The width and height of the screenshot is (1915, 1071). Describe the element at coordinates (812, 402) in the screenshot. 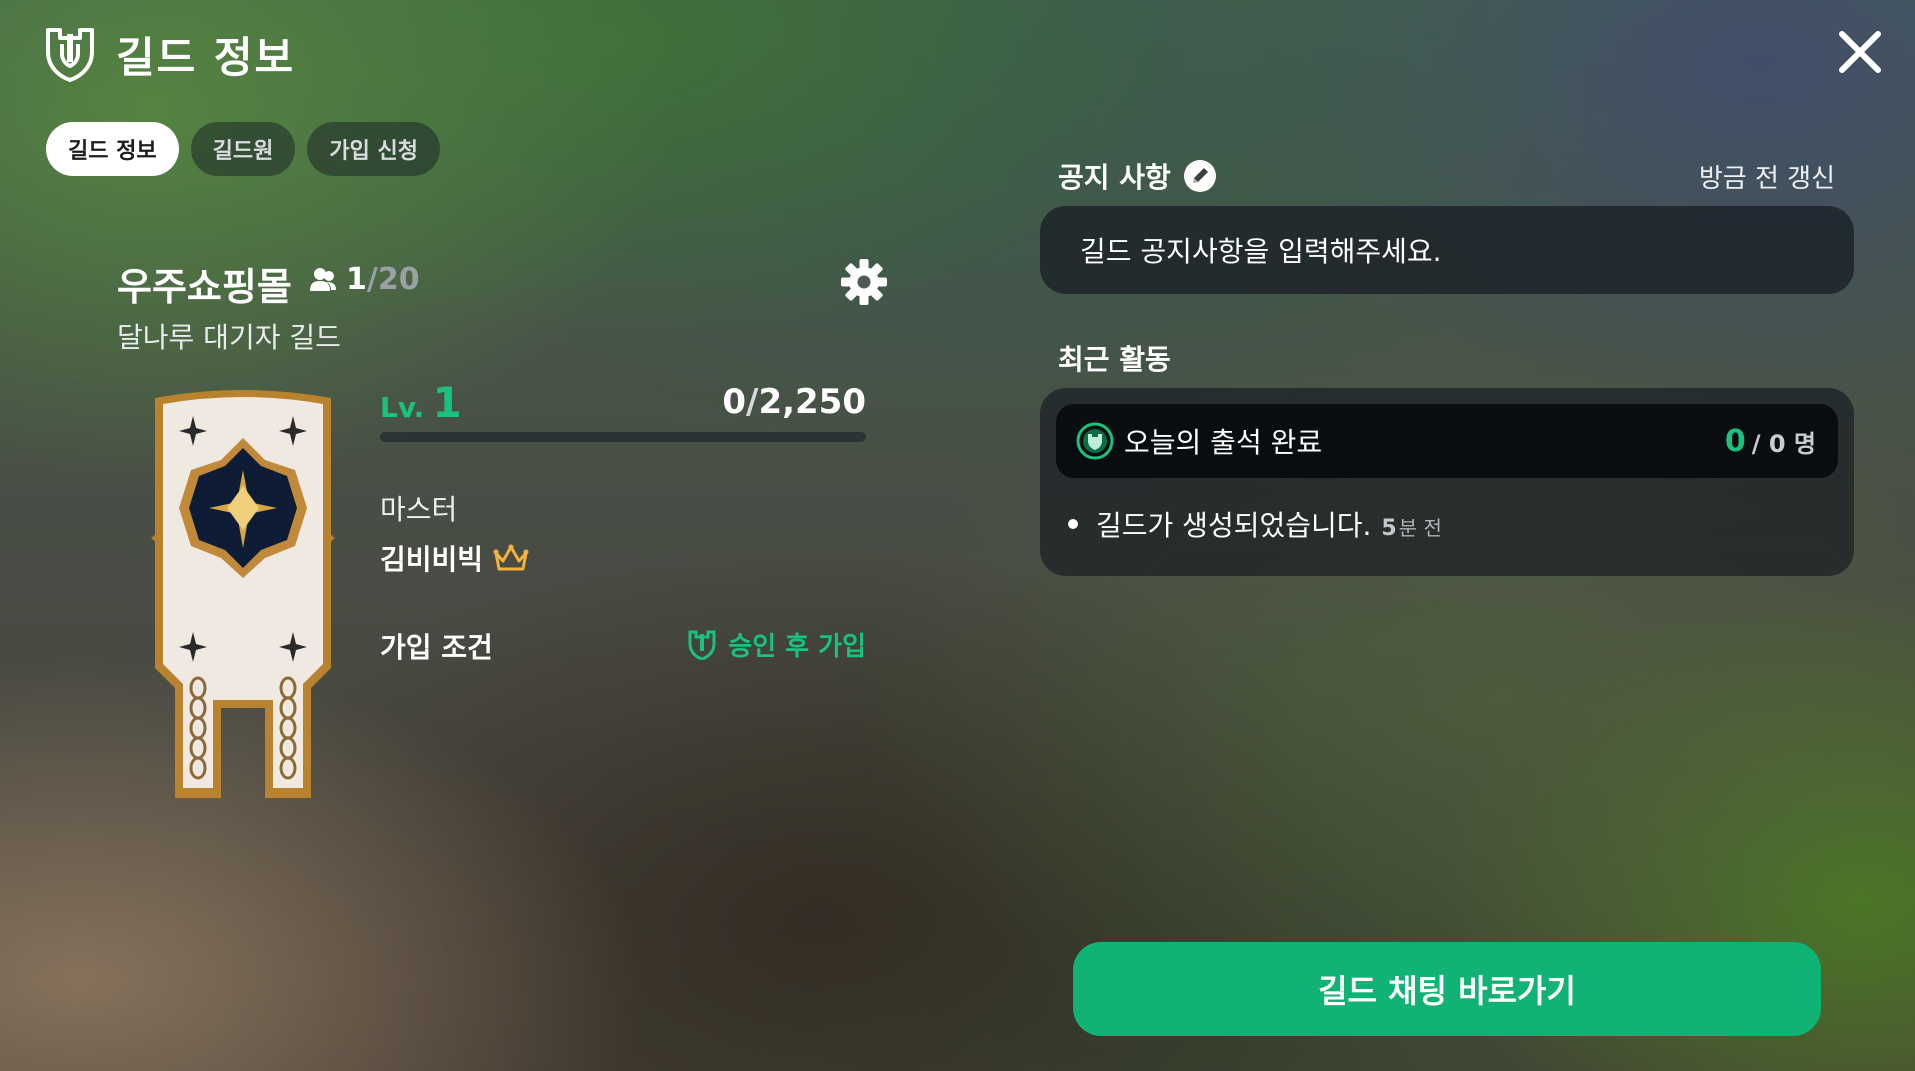

I see `xp-max: 2,250` at that location.